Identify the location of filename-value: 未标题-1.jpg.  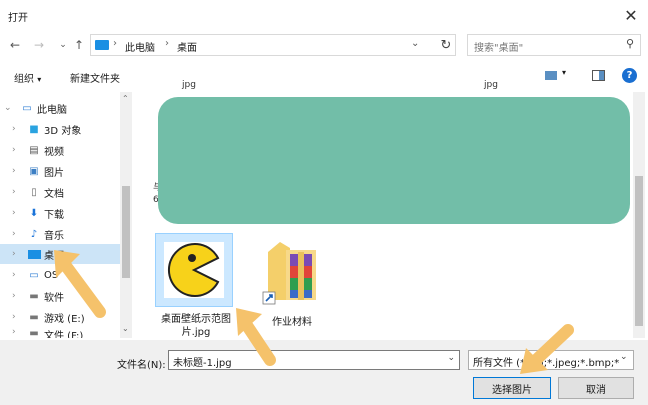
(202, 363).